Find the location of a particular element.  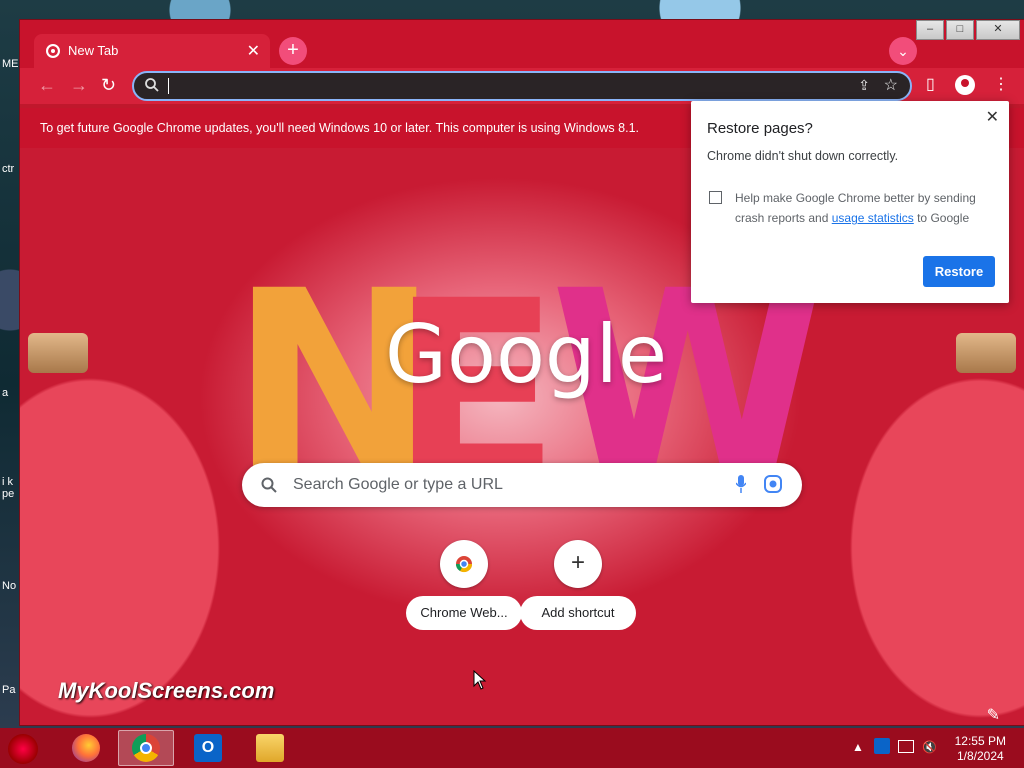

tab-title: New Tab is located at coordinates (93, 50).